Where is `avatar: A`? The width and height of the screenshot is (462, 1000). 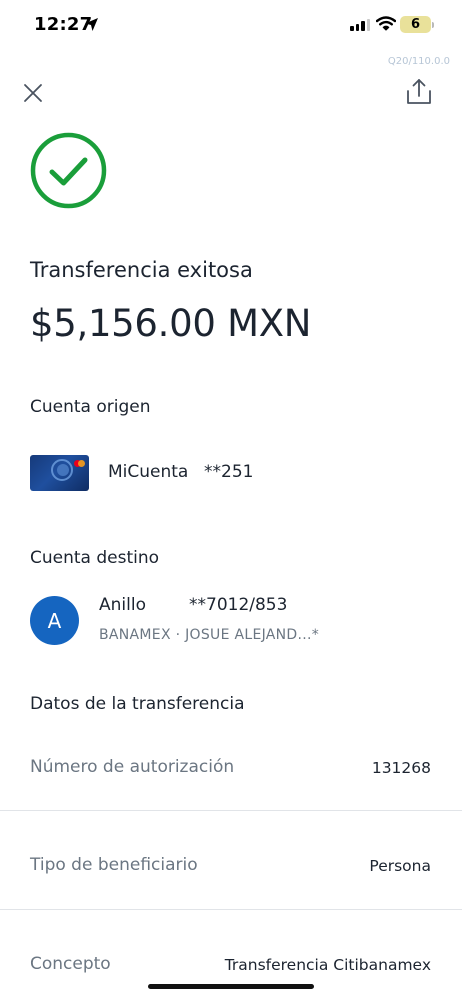 avatar: A is located at coordinates (54, 620).